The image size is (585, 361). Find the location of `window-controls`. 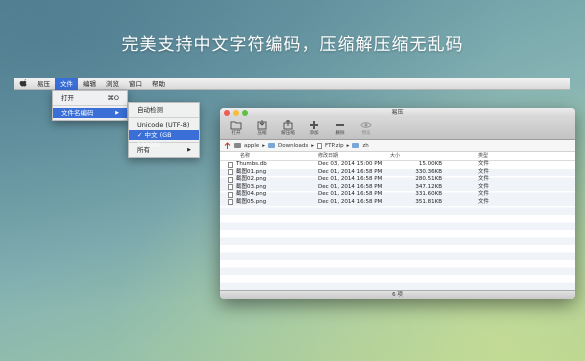

window-controls is located at coordinates (236, 113).